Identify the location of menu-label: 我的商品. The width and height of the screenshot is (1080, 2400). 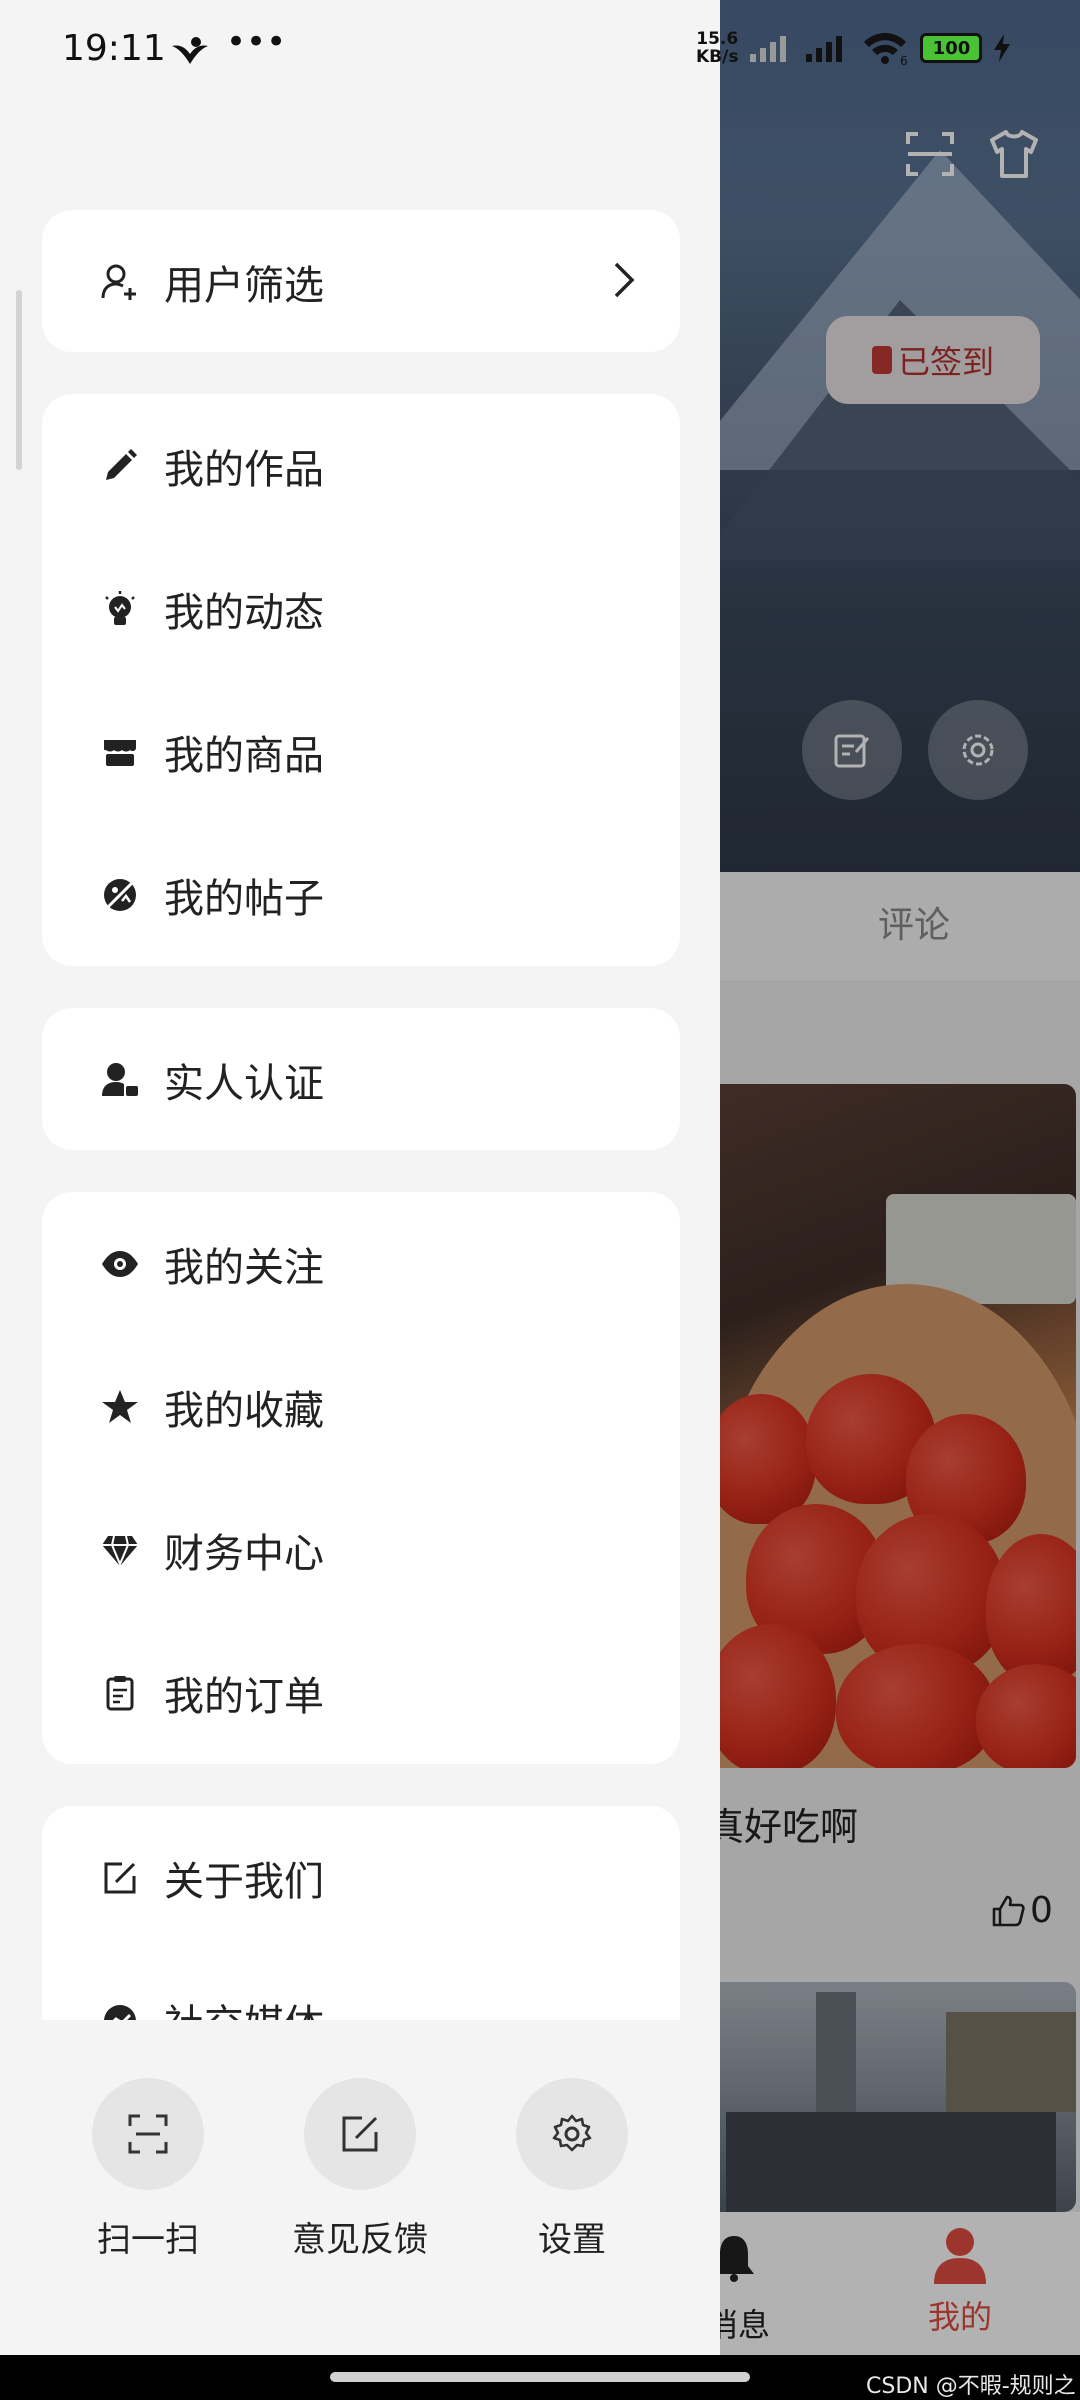
(244, 755).